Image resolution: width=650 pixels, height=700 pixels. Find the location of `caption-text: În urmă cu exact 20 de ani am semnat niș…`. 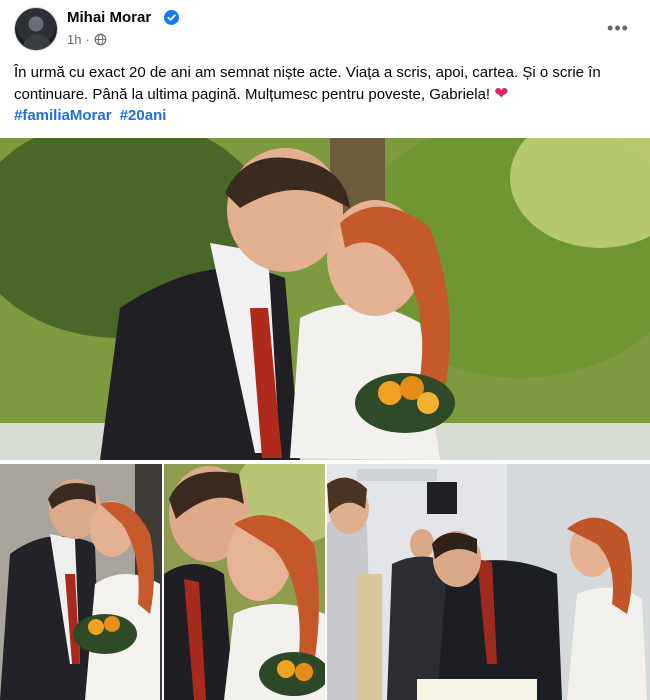

caption-text: În urmă cu exact 20 de ani am semnat niș… is located at coordinates (307, 83).